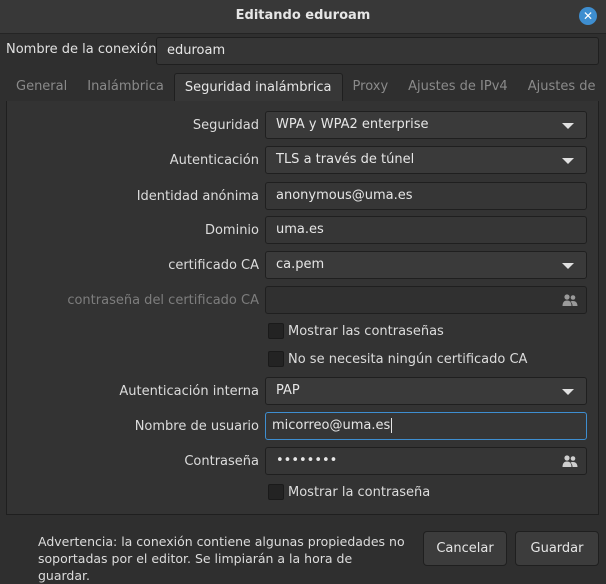  What do you see at coordinates (258, 87) in the screenshot?
I see `tab-wireless-security: Seguridad inalámbrica` at bounding box center [258, 87].